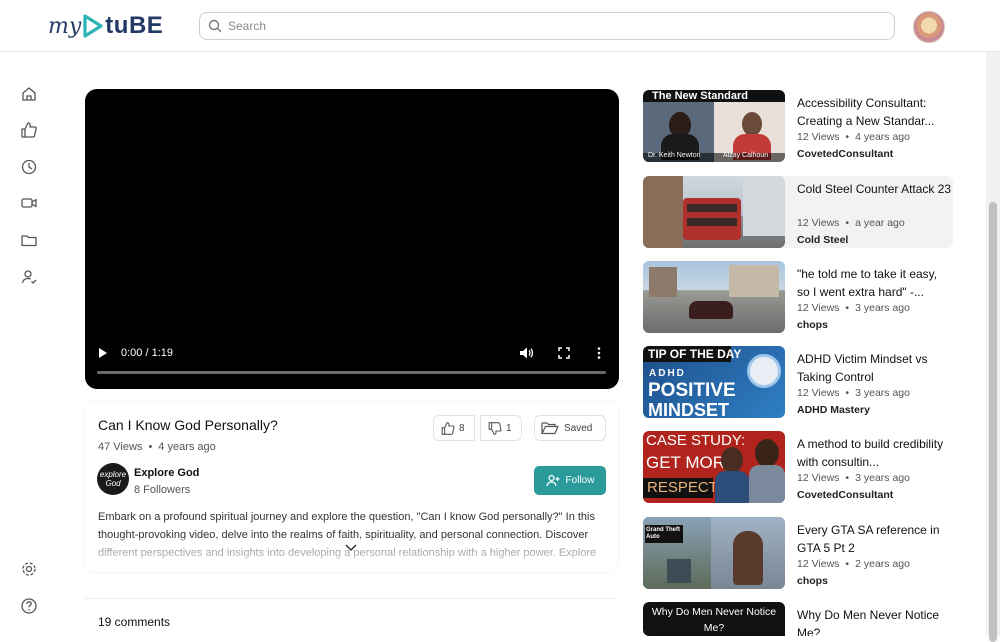  I want to click on channel-avatar-text: explore God, so click(113, 479).